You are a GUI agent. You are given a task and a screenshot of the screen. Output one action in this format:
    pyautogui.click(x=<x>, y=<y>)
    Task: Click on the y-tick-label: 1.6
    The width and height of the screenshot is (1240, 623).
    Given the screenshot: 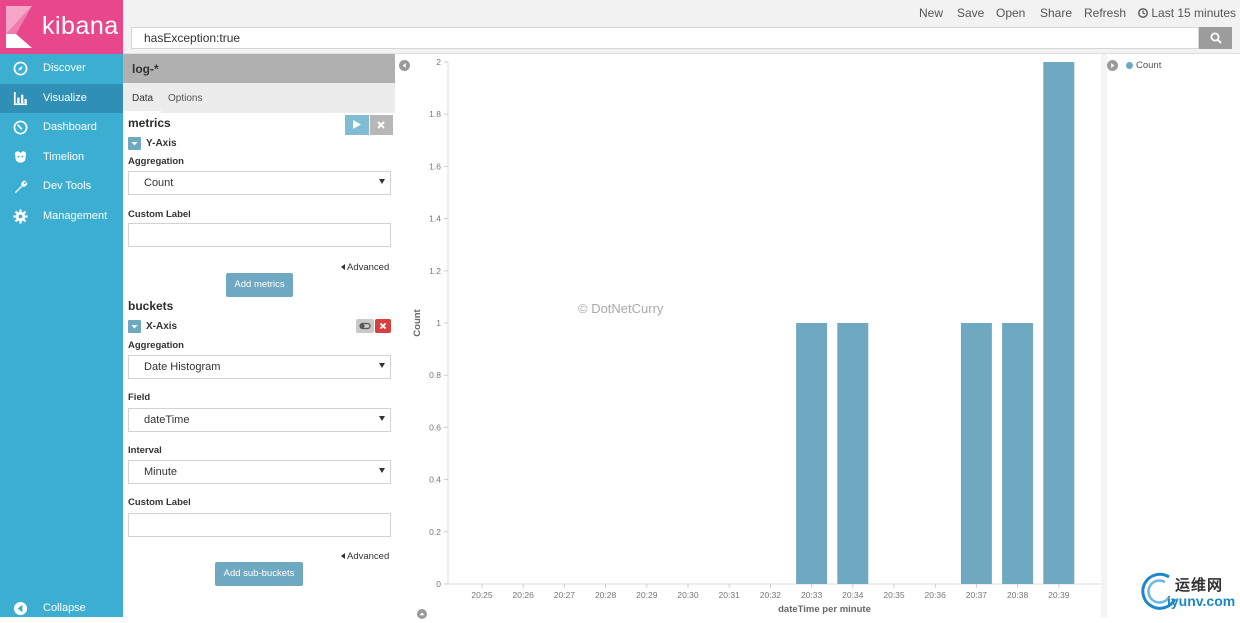 What is the action you would take?
    pyautogui.click(x=435, y=166)
    